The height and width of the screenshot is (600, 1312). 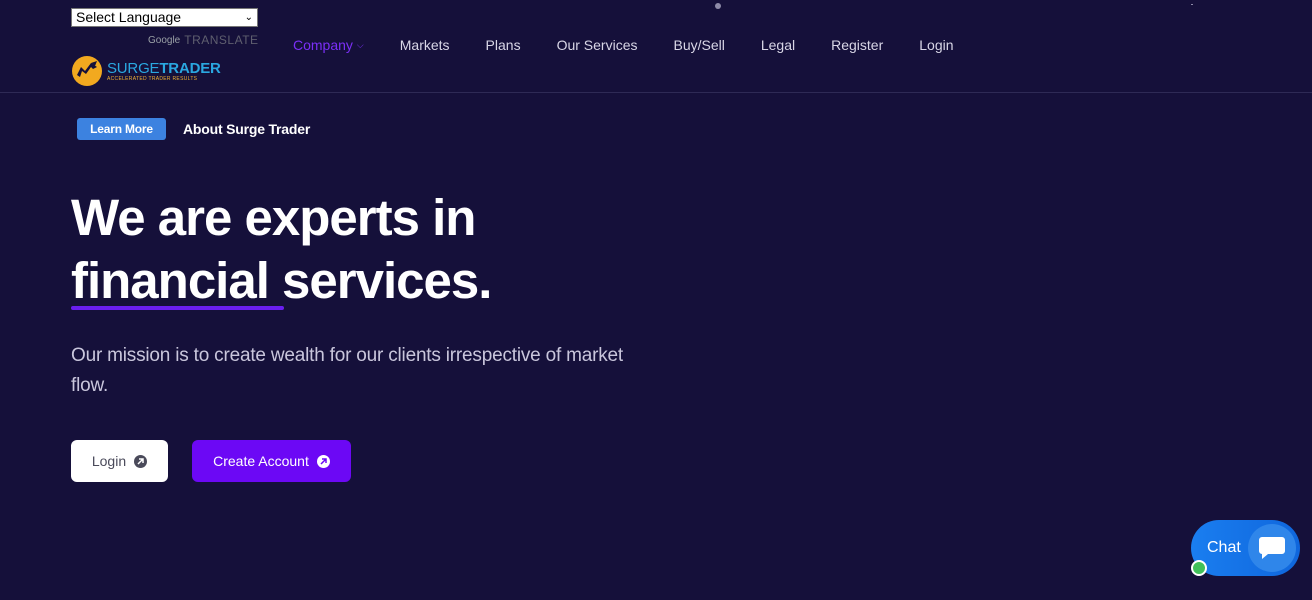 What do you see at coordinates (248, 17) in the screenshot?
I see `chevron-down-icon: ⌄` at bounding box center [248, 17].